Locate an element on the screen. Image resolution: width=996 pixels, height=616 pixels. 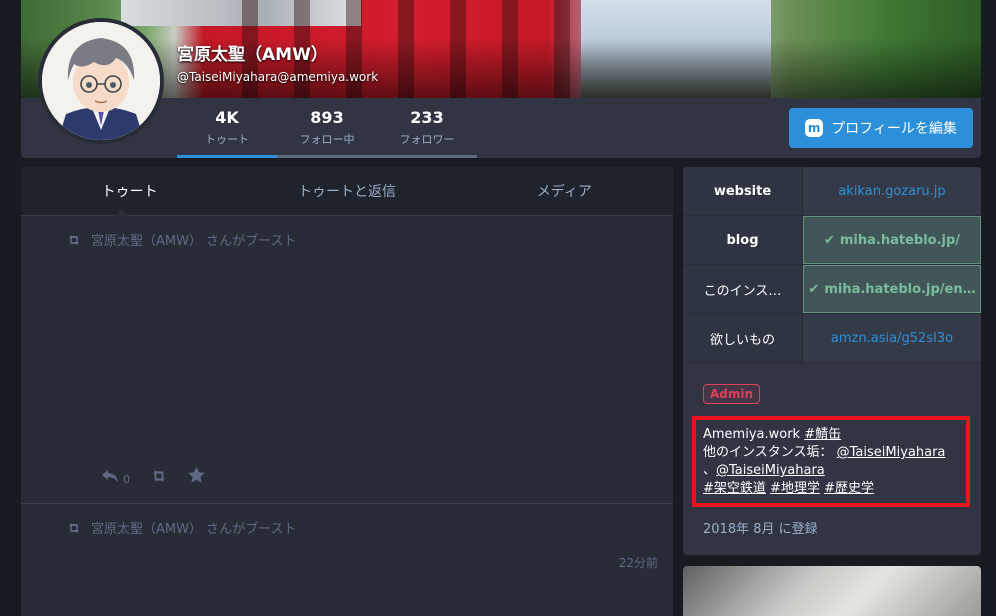
hashtag-link: #鯖缶 is located at coordinates (822, 434).